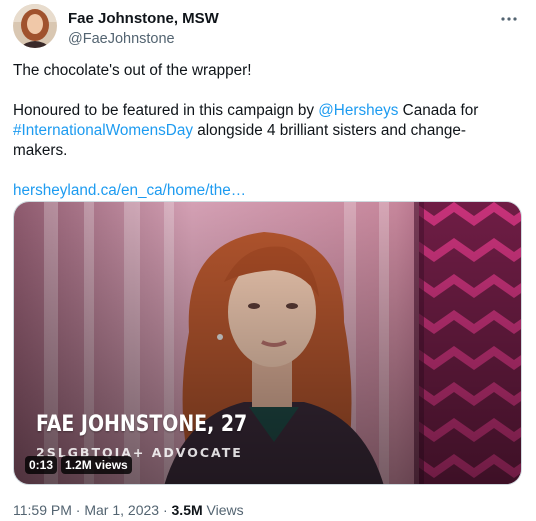  I want to click on avatar, so click(35, 26).